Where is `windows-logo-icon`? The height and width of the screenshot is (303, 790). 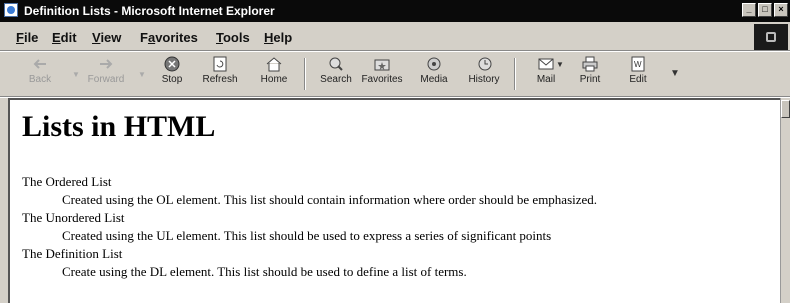
windows-logo-icon is located at coordinates (771, 37).